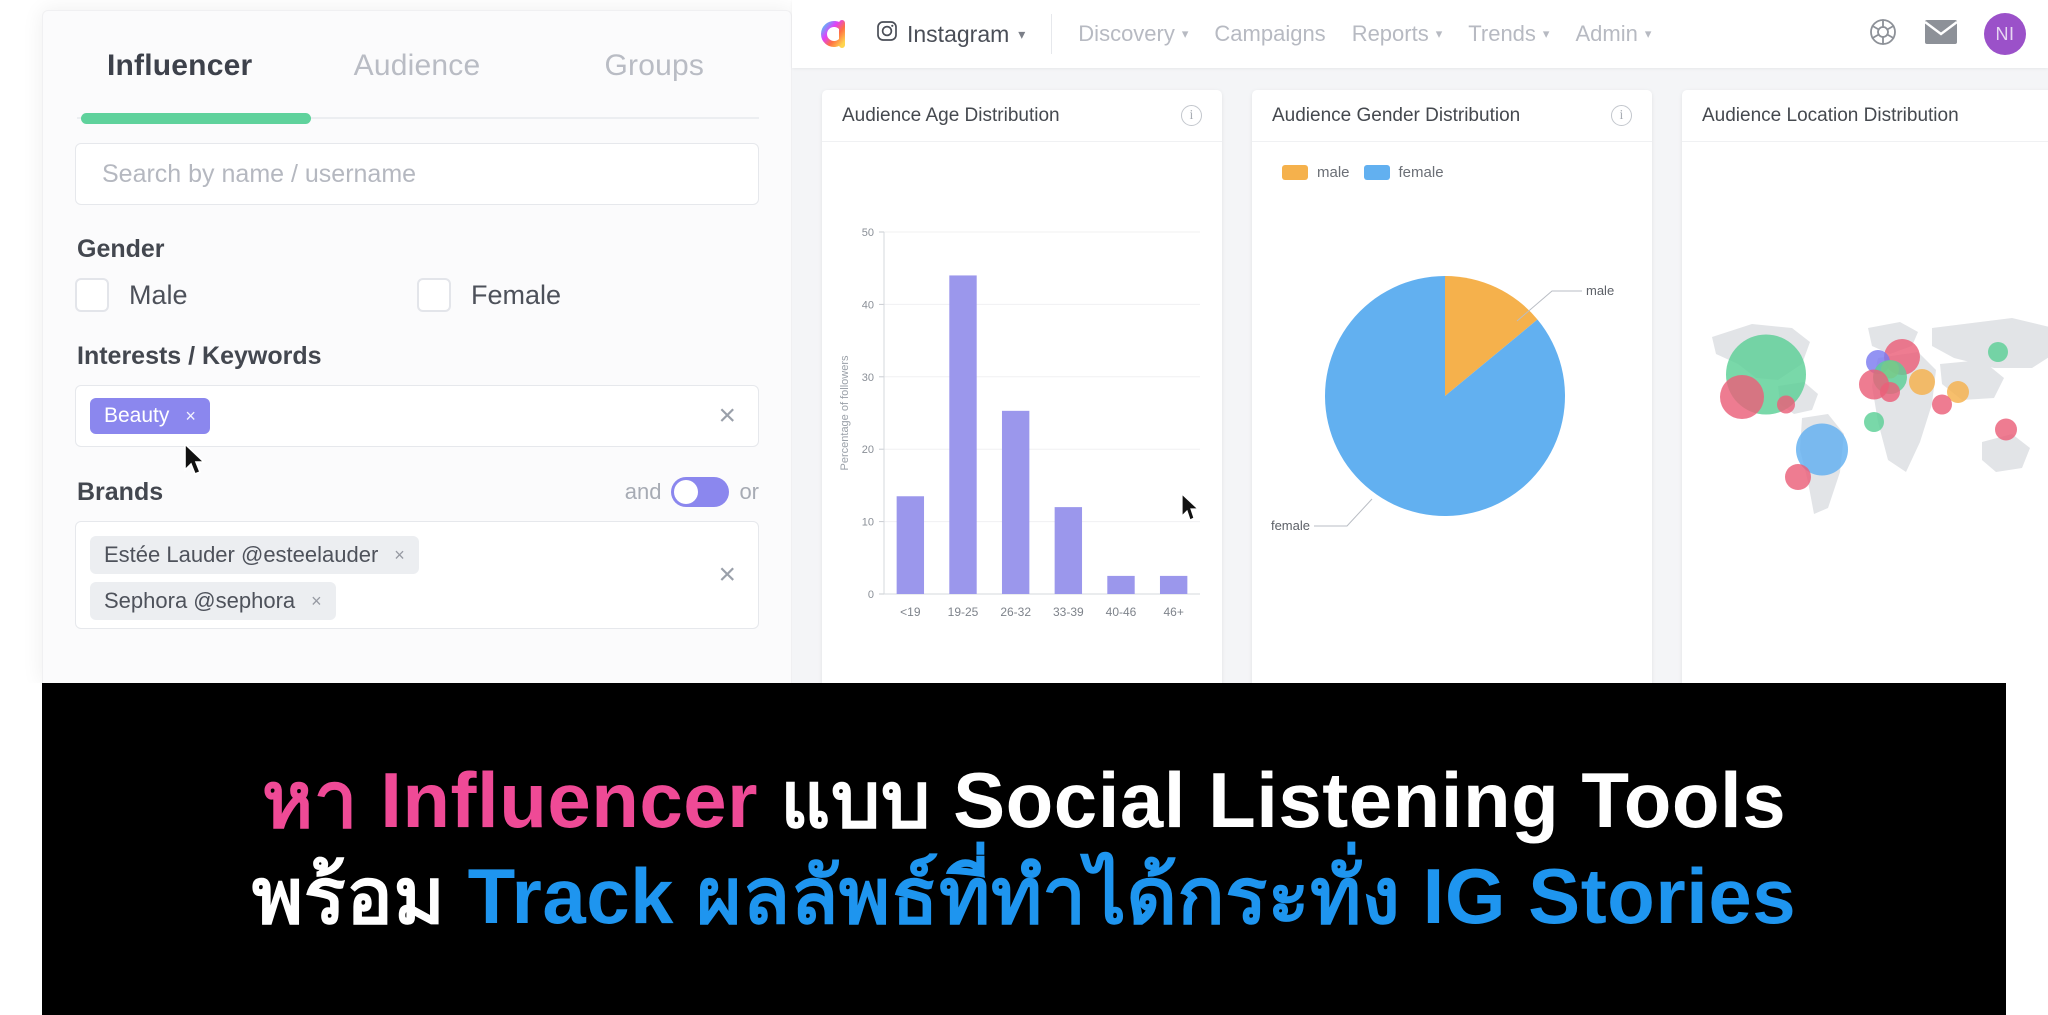 This screenshot has height=1015, width=2048. I want to click on svg-text: 20, so click(868, 450).